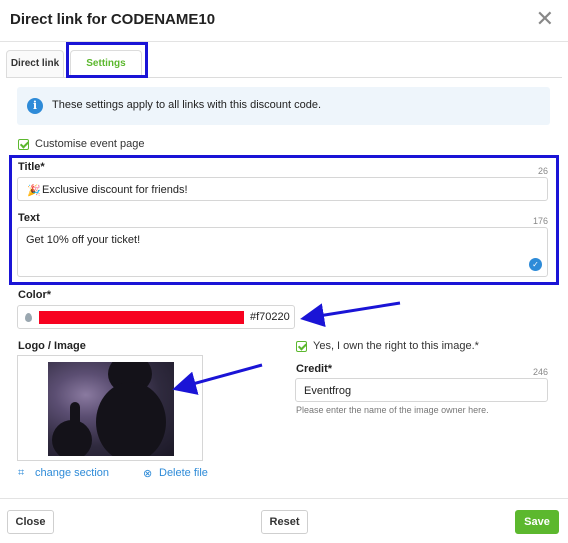 The height and width of the screenshot is (543, 568). What do you see at coordinates (147, 473) in the screenshot?
I see `delete-icon: ⊗` at bounding box center [147, 473].